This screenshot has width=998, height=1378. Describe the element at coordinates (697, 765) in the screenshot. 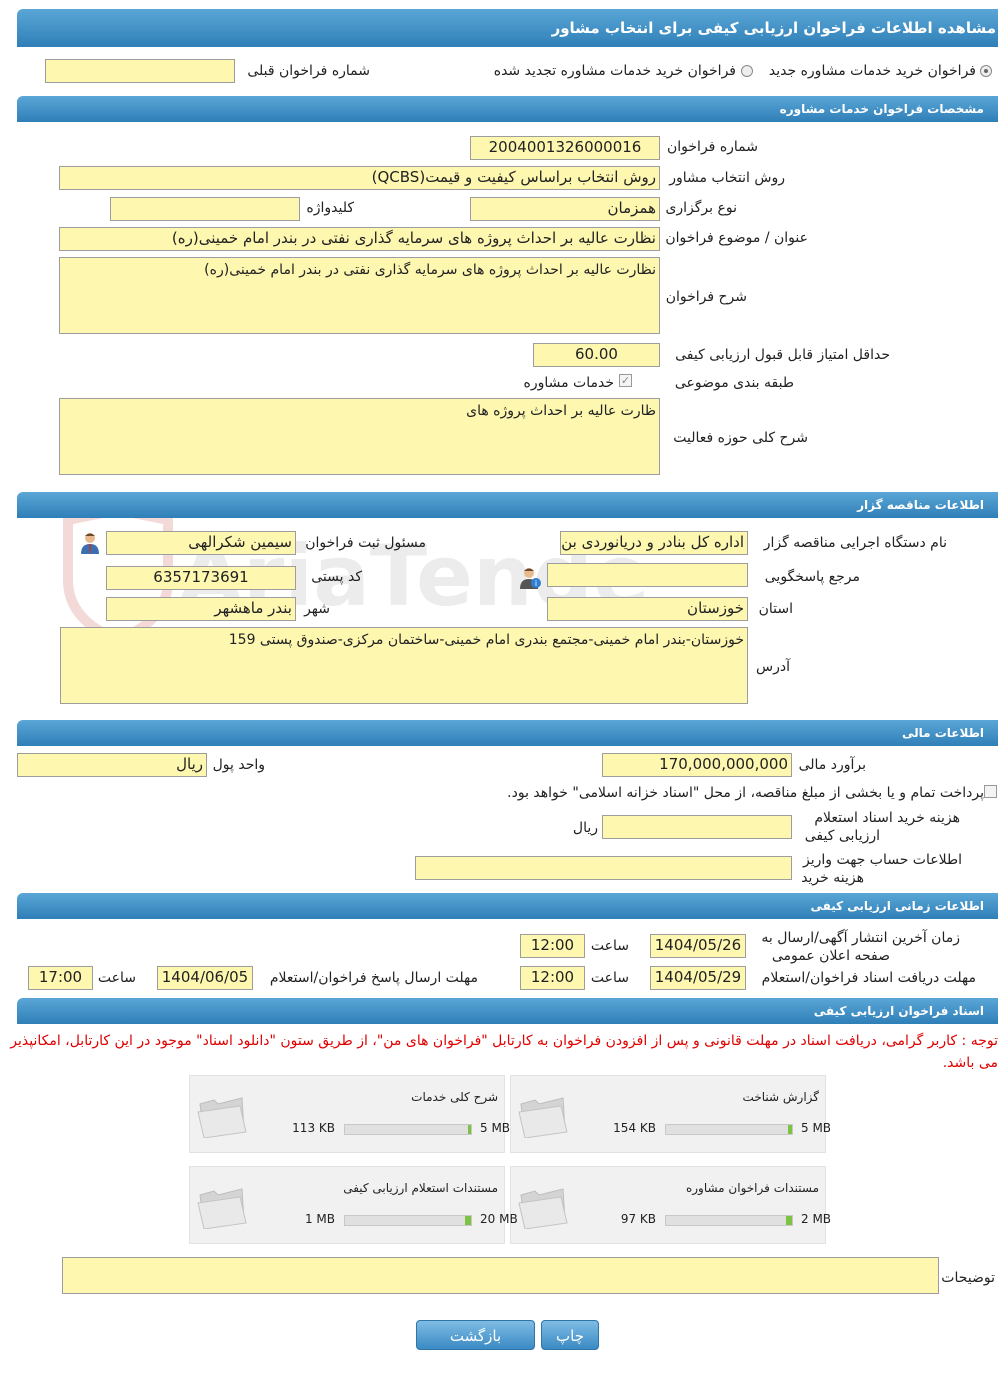

I see `estimate-field: 170,000,000,000` at that location.